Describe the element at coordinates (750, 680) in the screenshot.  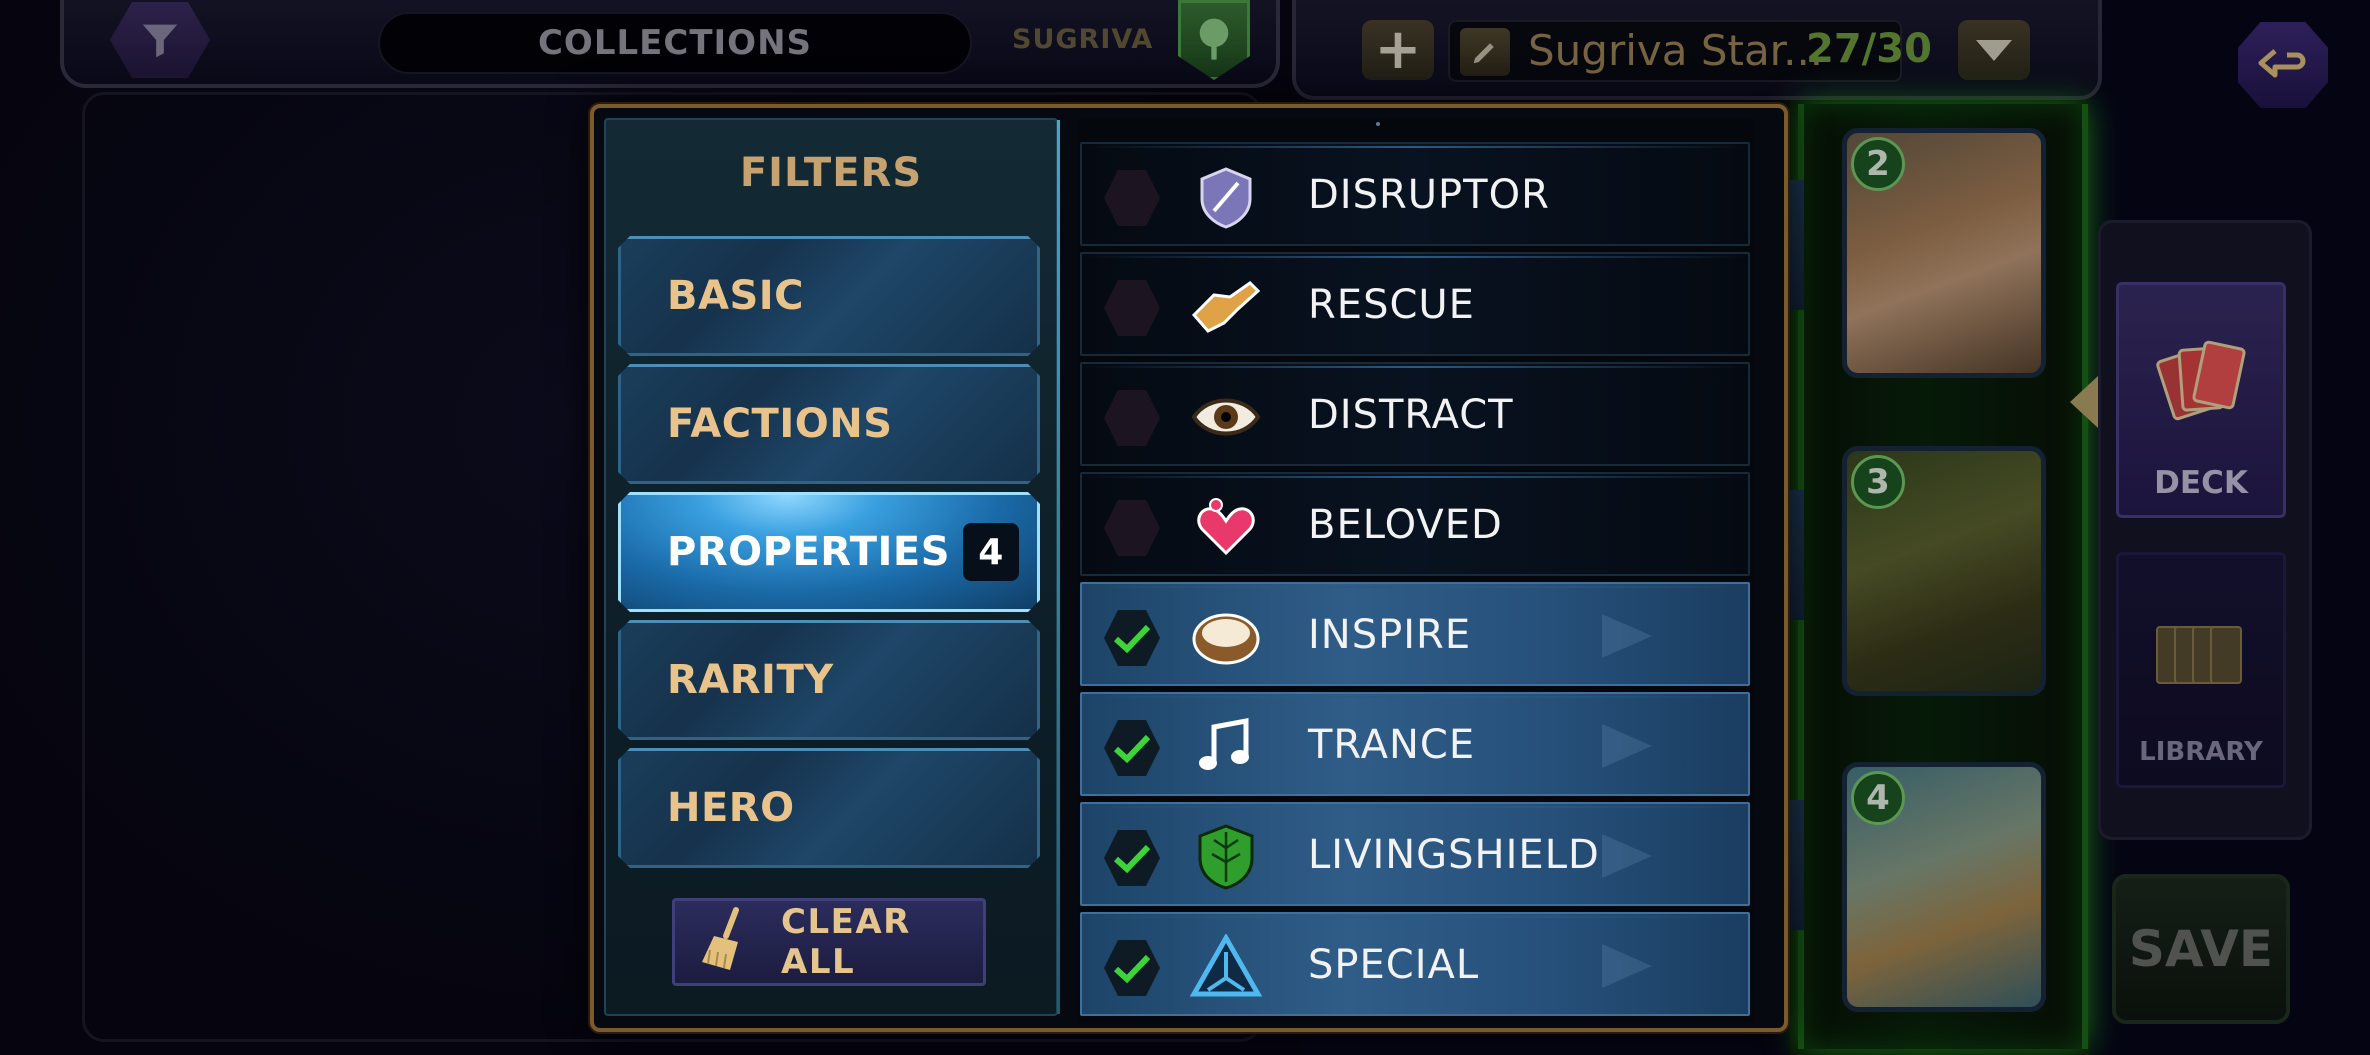
I see `category-label: RARITY` at that location.